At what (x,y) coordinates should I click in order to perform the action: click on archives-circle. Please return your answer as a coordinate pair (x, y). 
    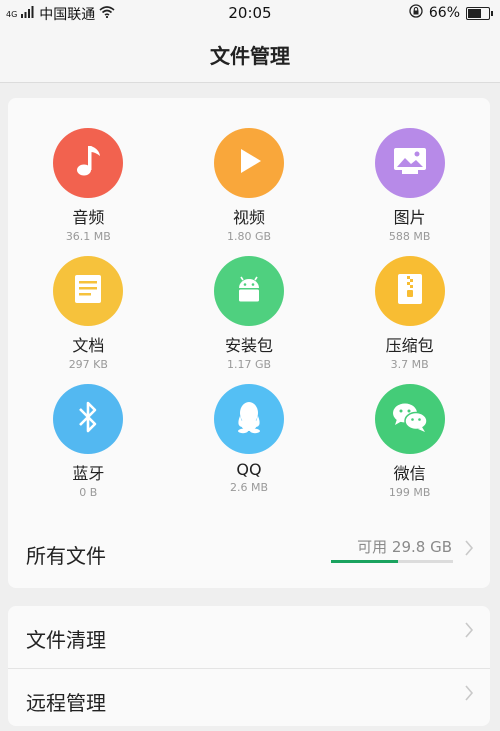
    Looking at the image, I should click on (409, 291).